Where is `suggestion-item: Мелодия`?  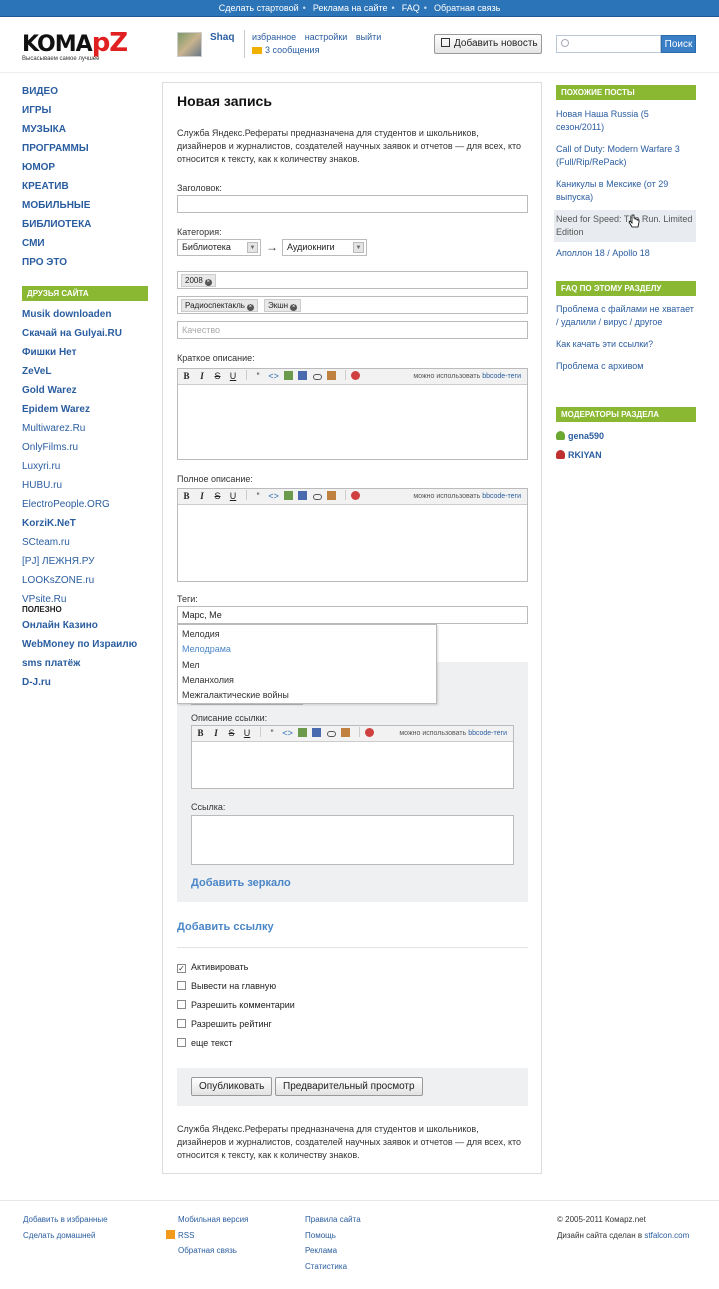 suggestion-item: Мелодия is located at coordinates (307, 634).